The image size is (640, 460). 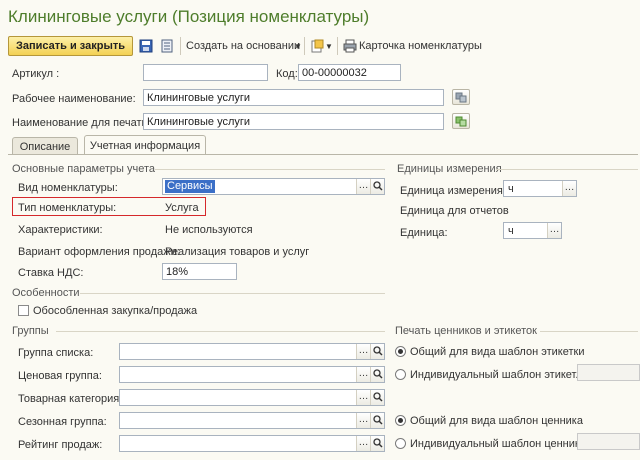 I want to click on print-name-input: Клининговые услуги, so click(x=293, y=121).